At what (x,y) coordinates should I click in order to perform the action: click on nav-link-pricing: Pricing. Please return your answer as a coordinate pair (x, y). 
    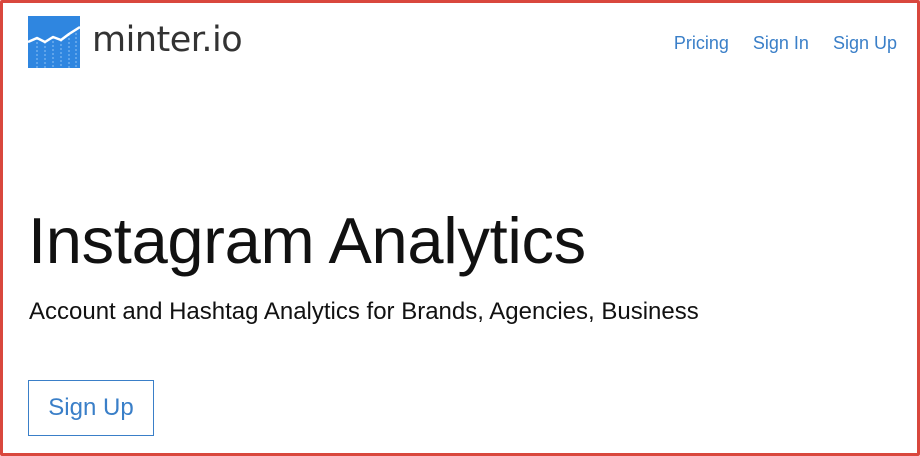
    Looking at the image, I should click on (701, 43).